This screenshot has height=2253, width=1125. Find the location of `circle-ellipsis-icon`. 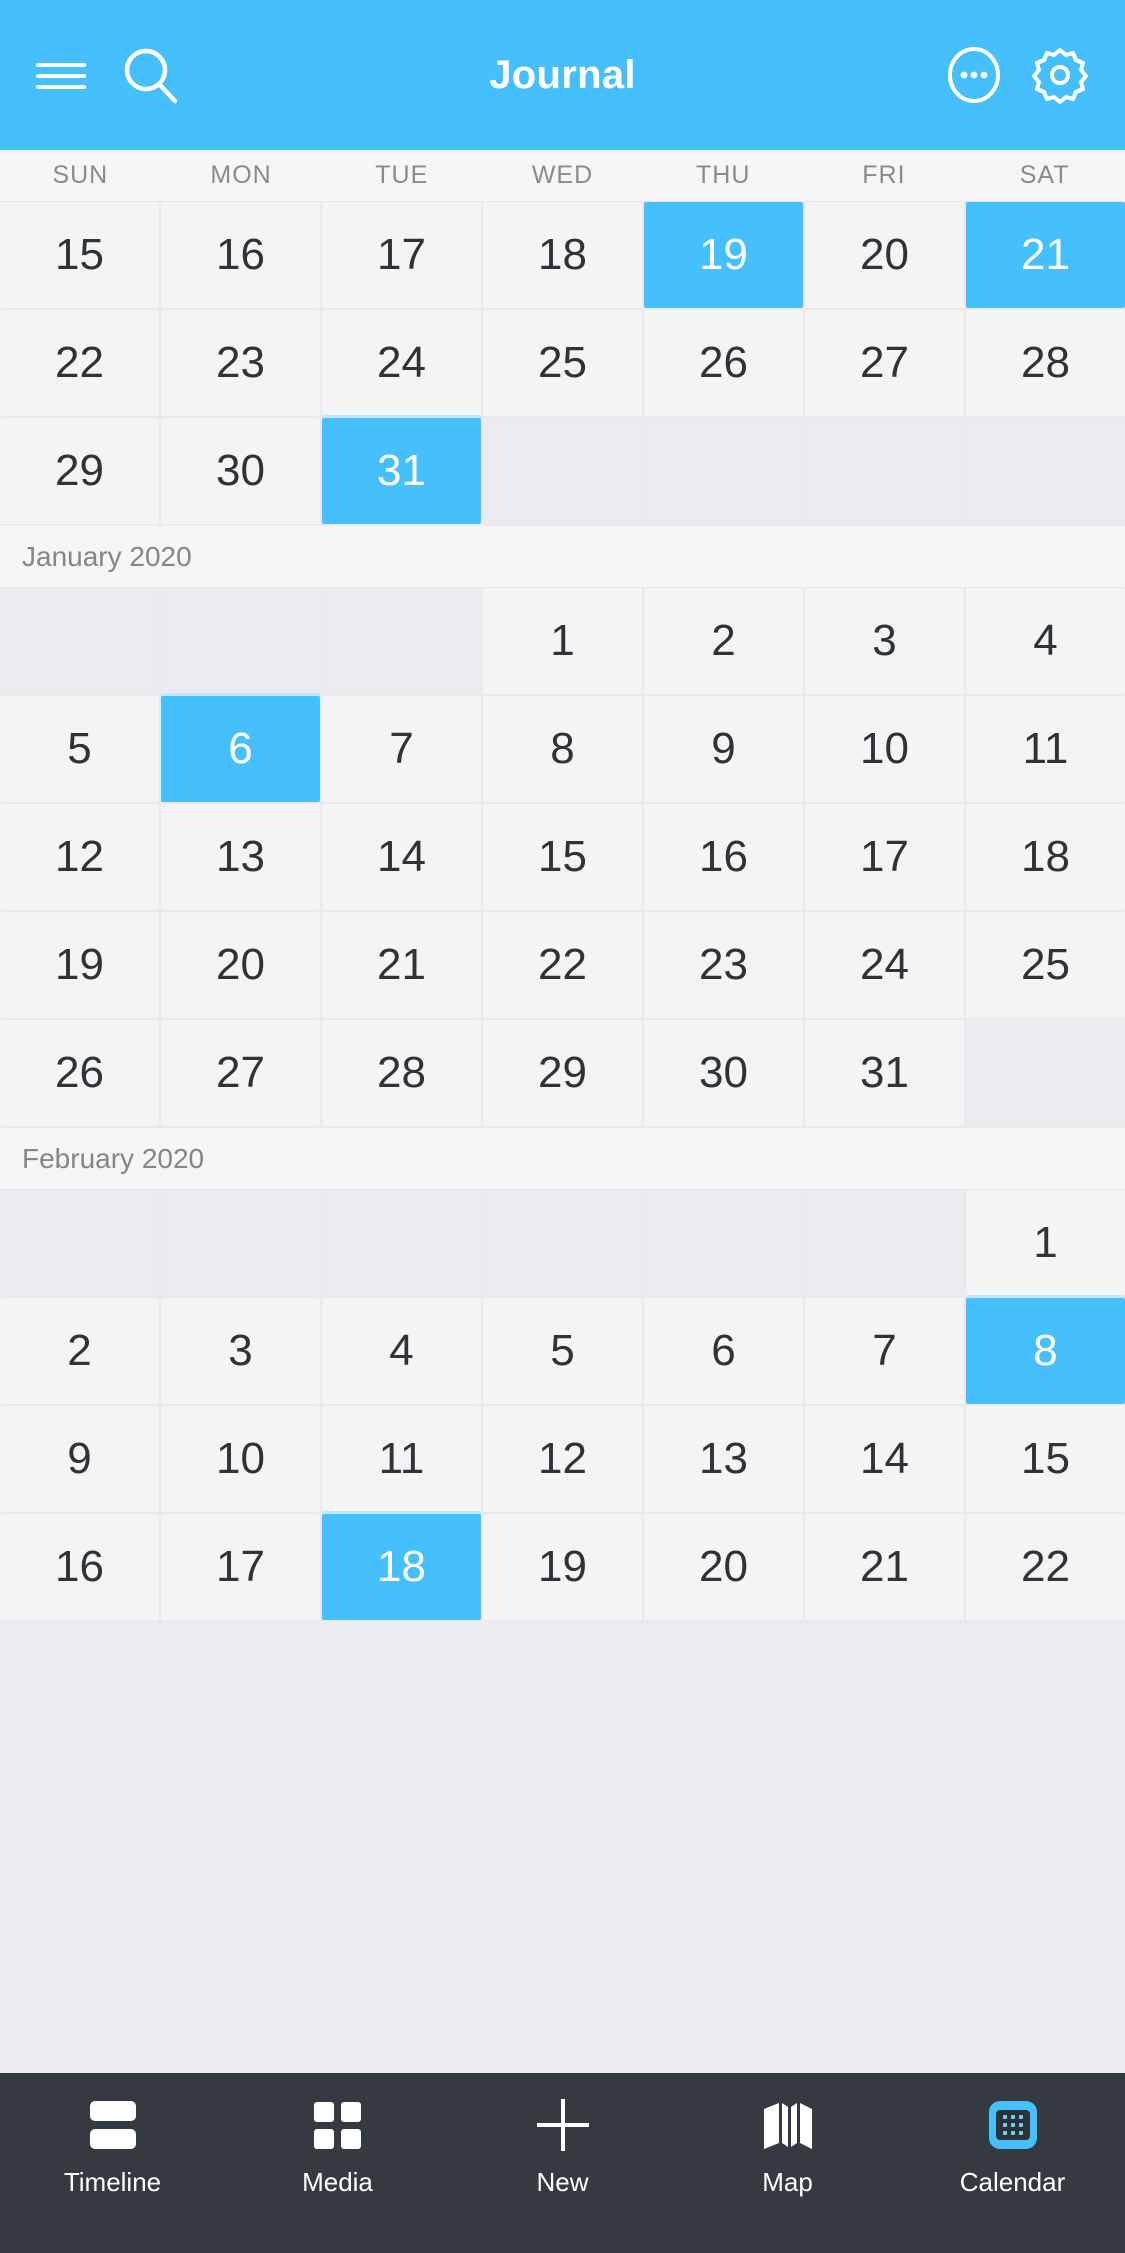

circle-ellipsis-icon is located at coordinates (974, 75).